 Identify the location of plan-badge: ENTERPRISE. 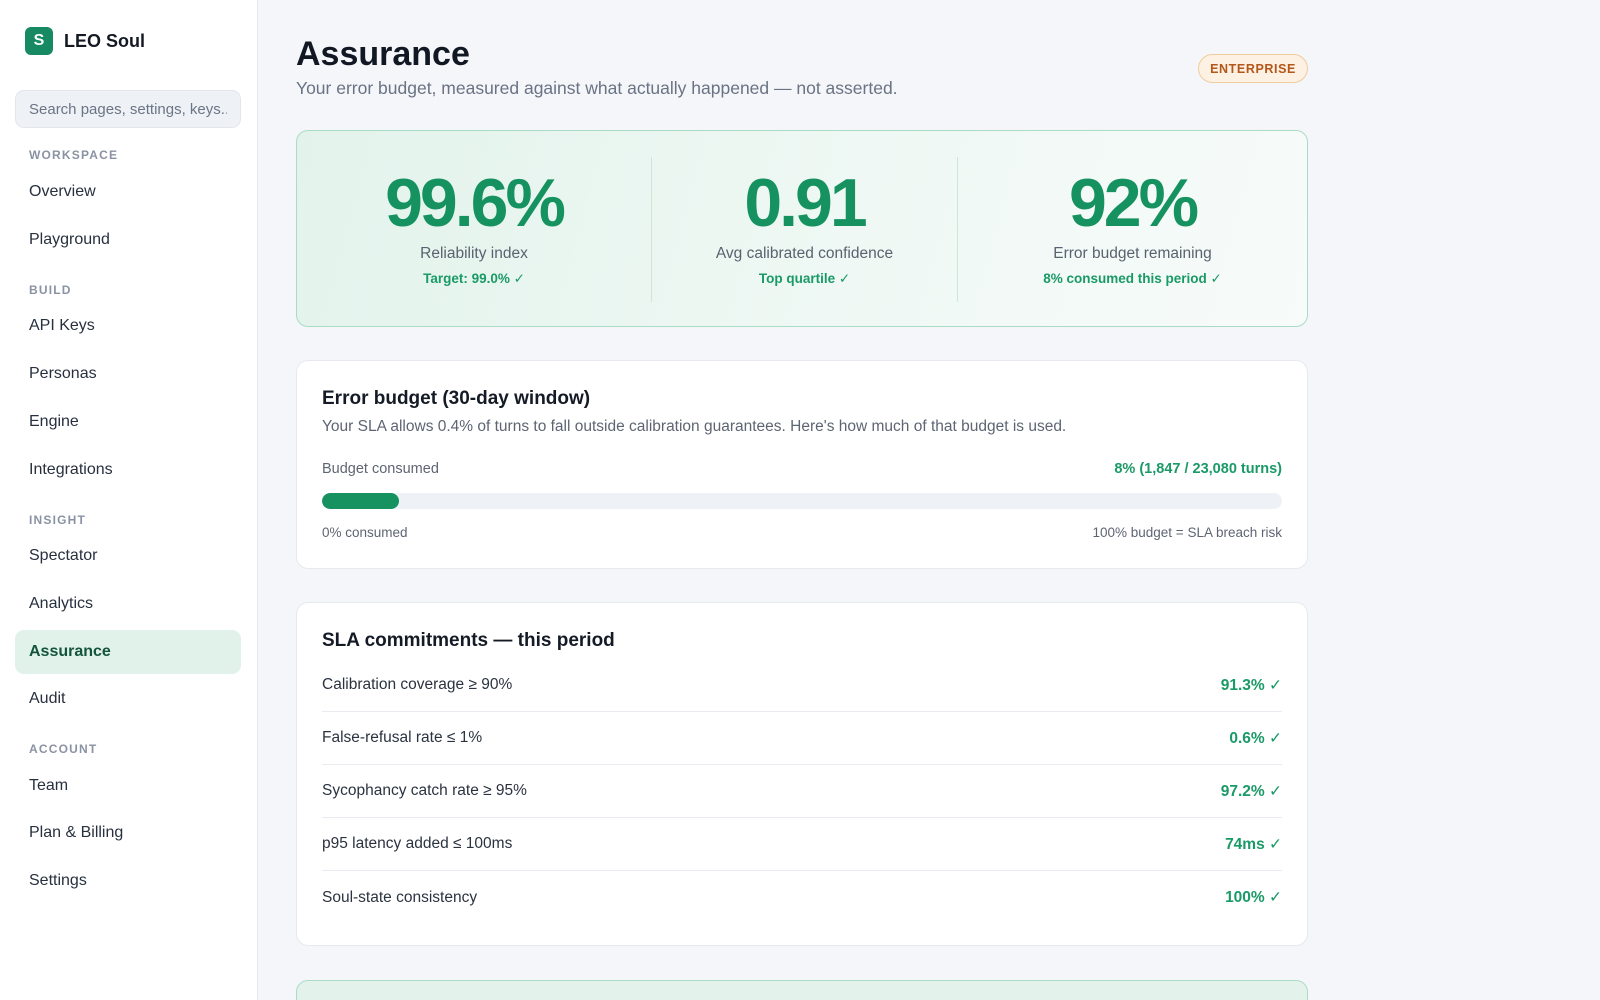
(1253, 68).